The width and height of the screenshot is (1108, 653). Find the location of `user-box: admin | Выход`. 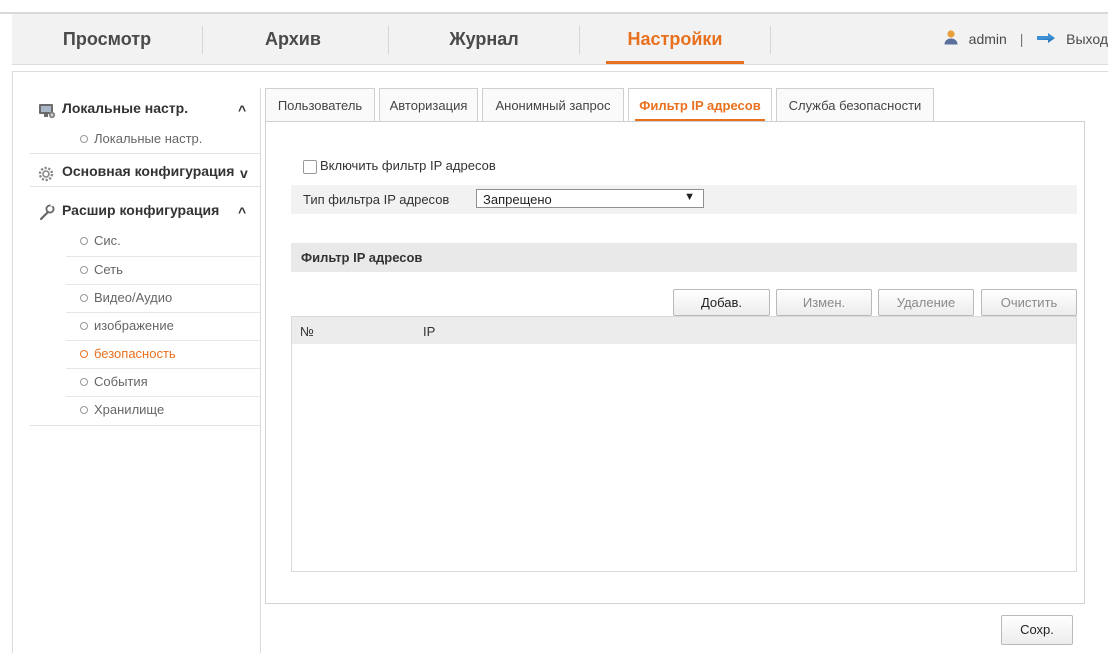

user-box: admin | Выход is located at coordinates (1025, 39).